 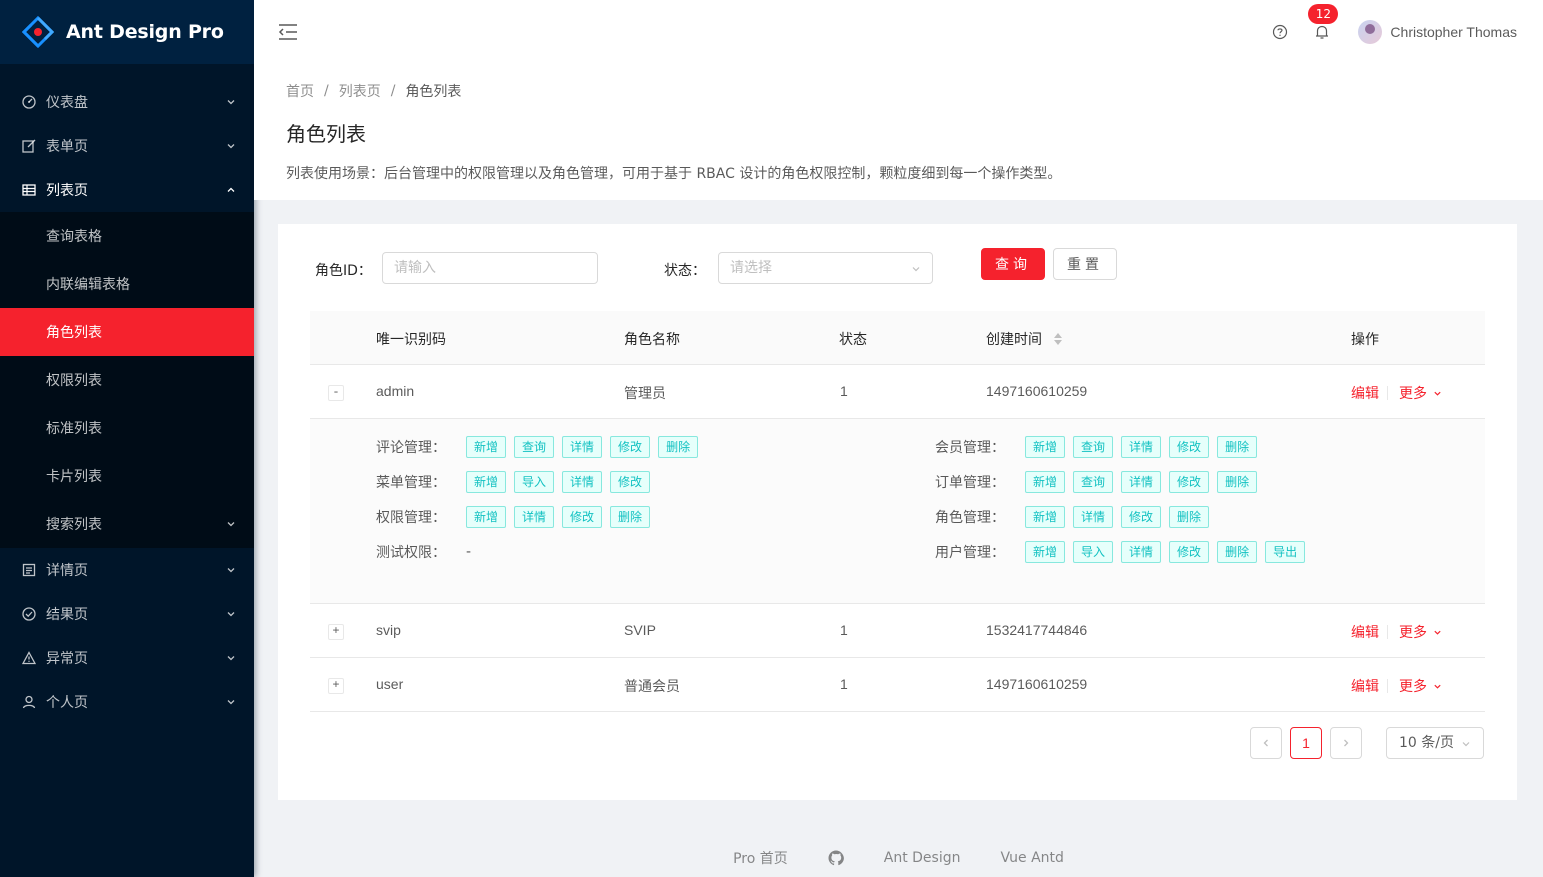 I want to click on permission-label: 评论管理：, so click(x=411, y=448).